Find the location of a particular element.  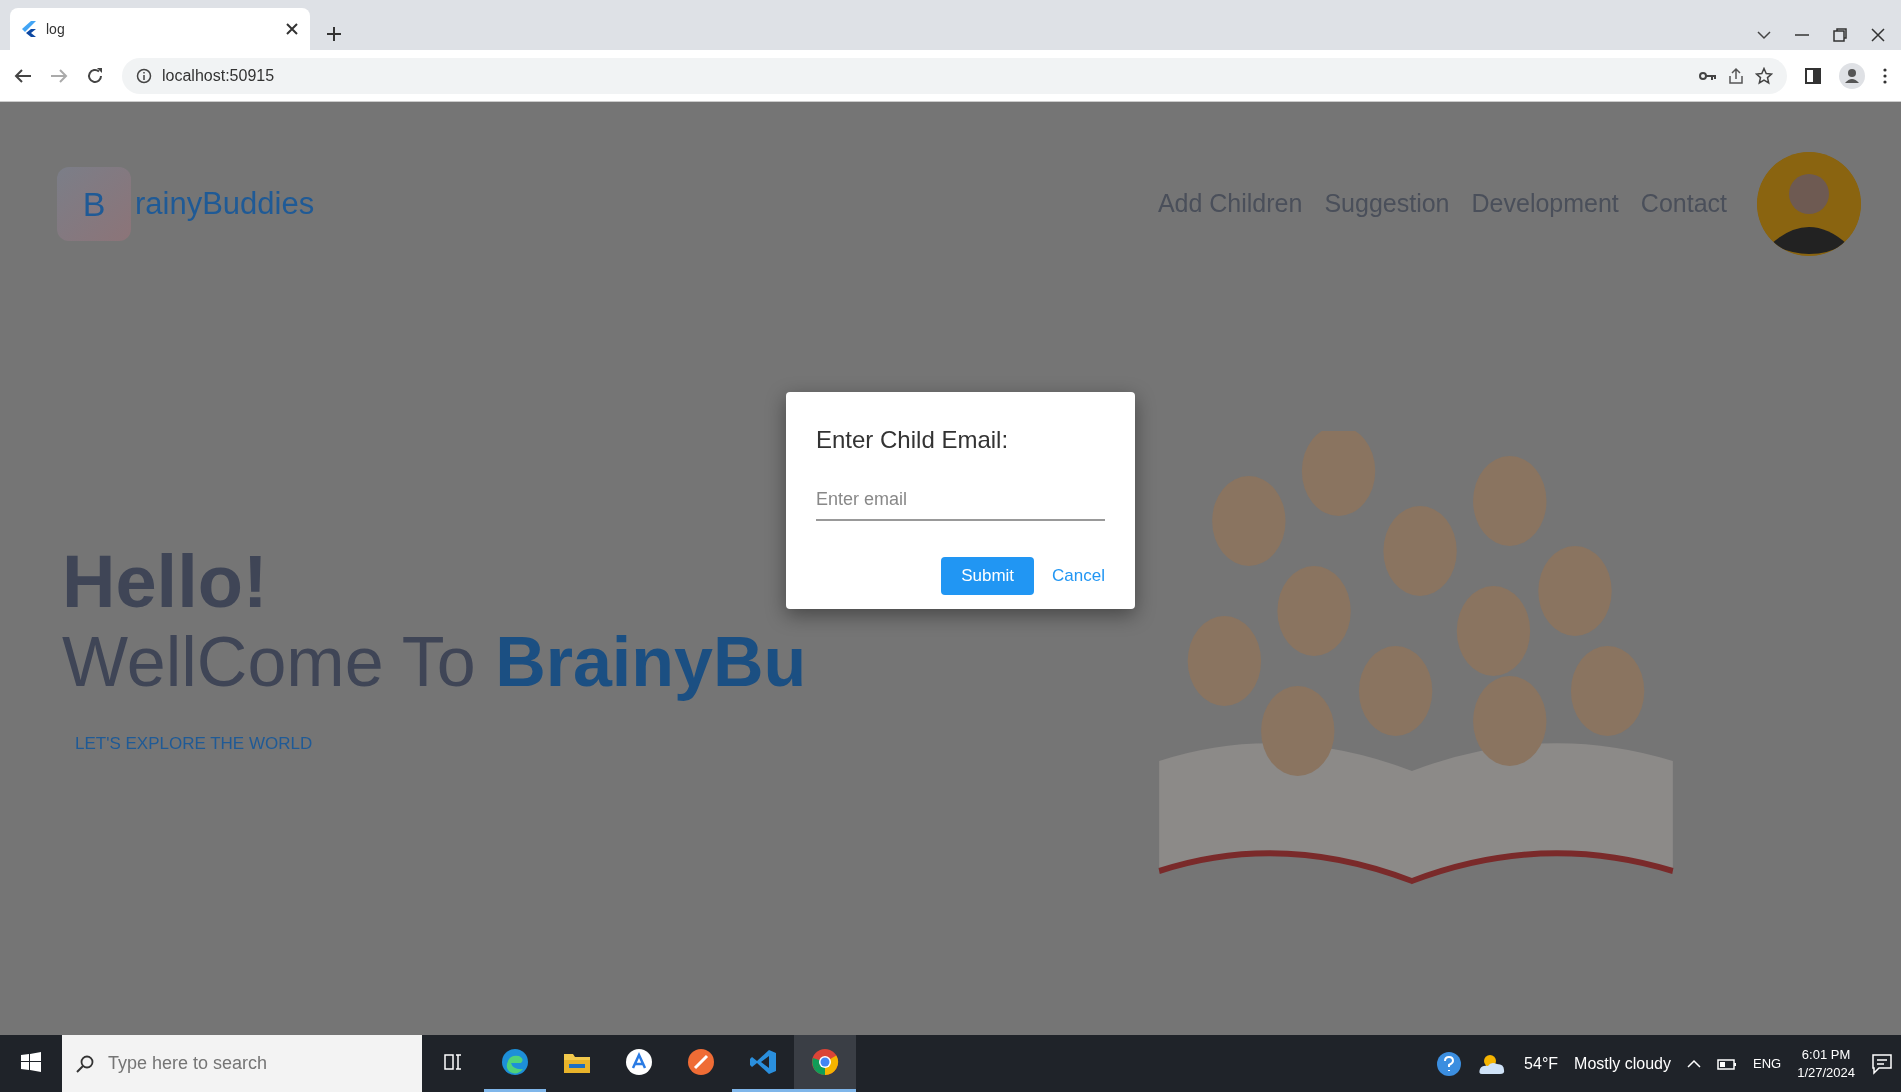

taskbar-search-box: Type here to search is located at coordinates (242, 1063).